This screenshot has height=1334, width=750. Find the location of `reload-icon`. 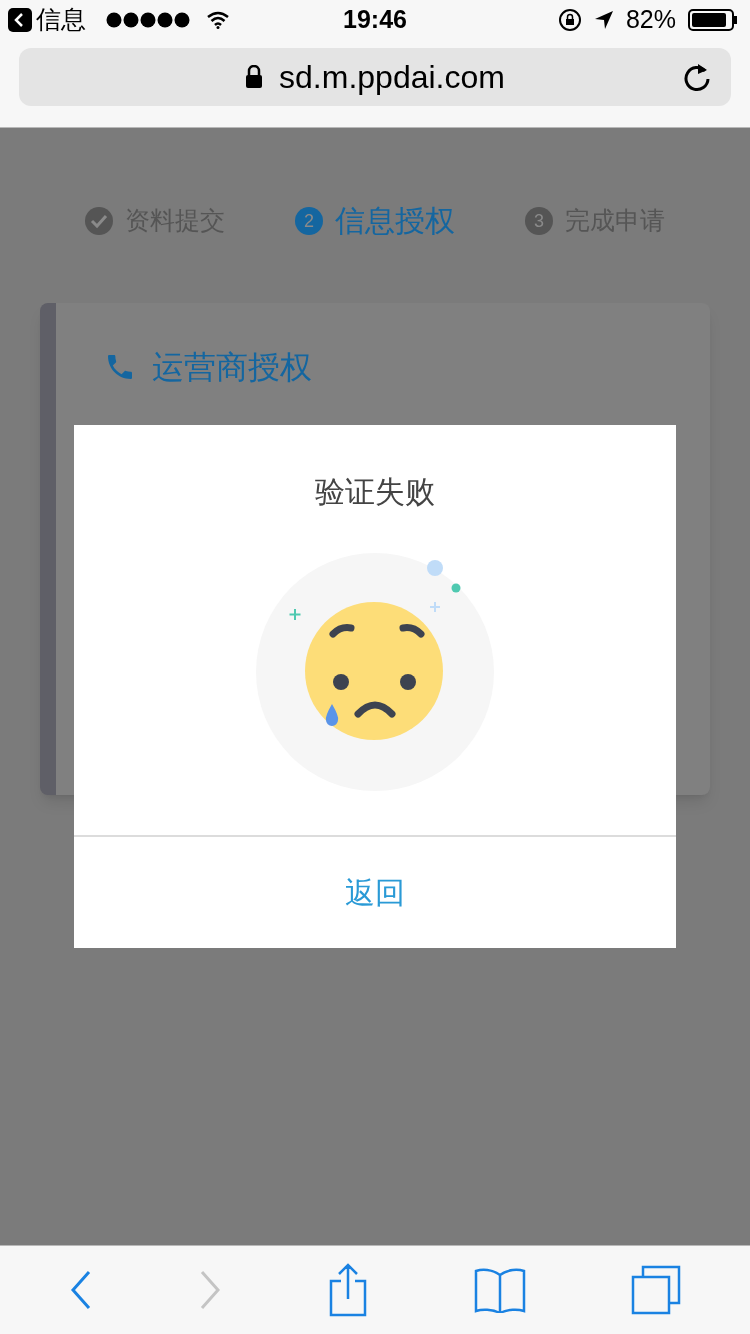

reload-icon is located at coordinates (697, 77).